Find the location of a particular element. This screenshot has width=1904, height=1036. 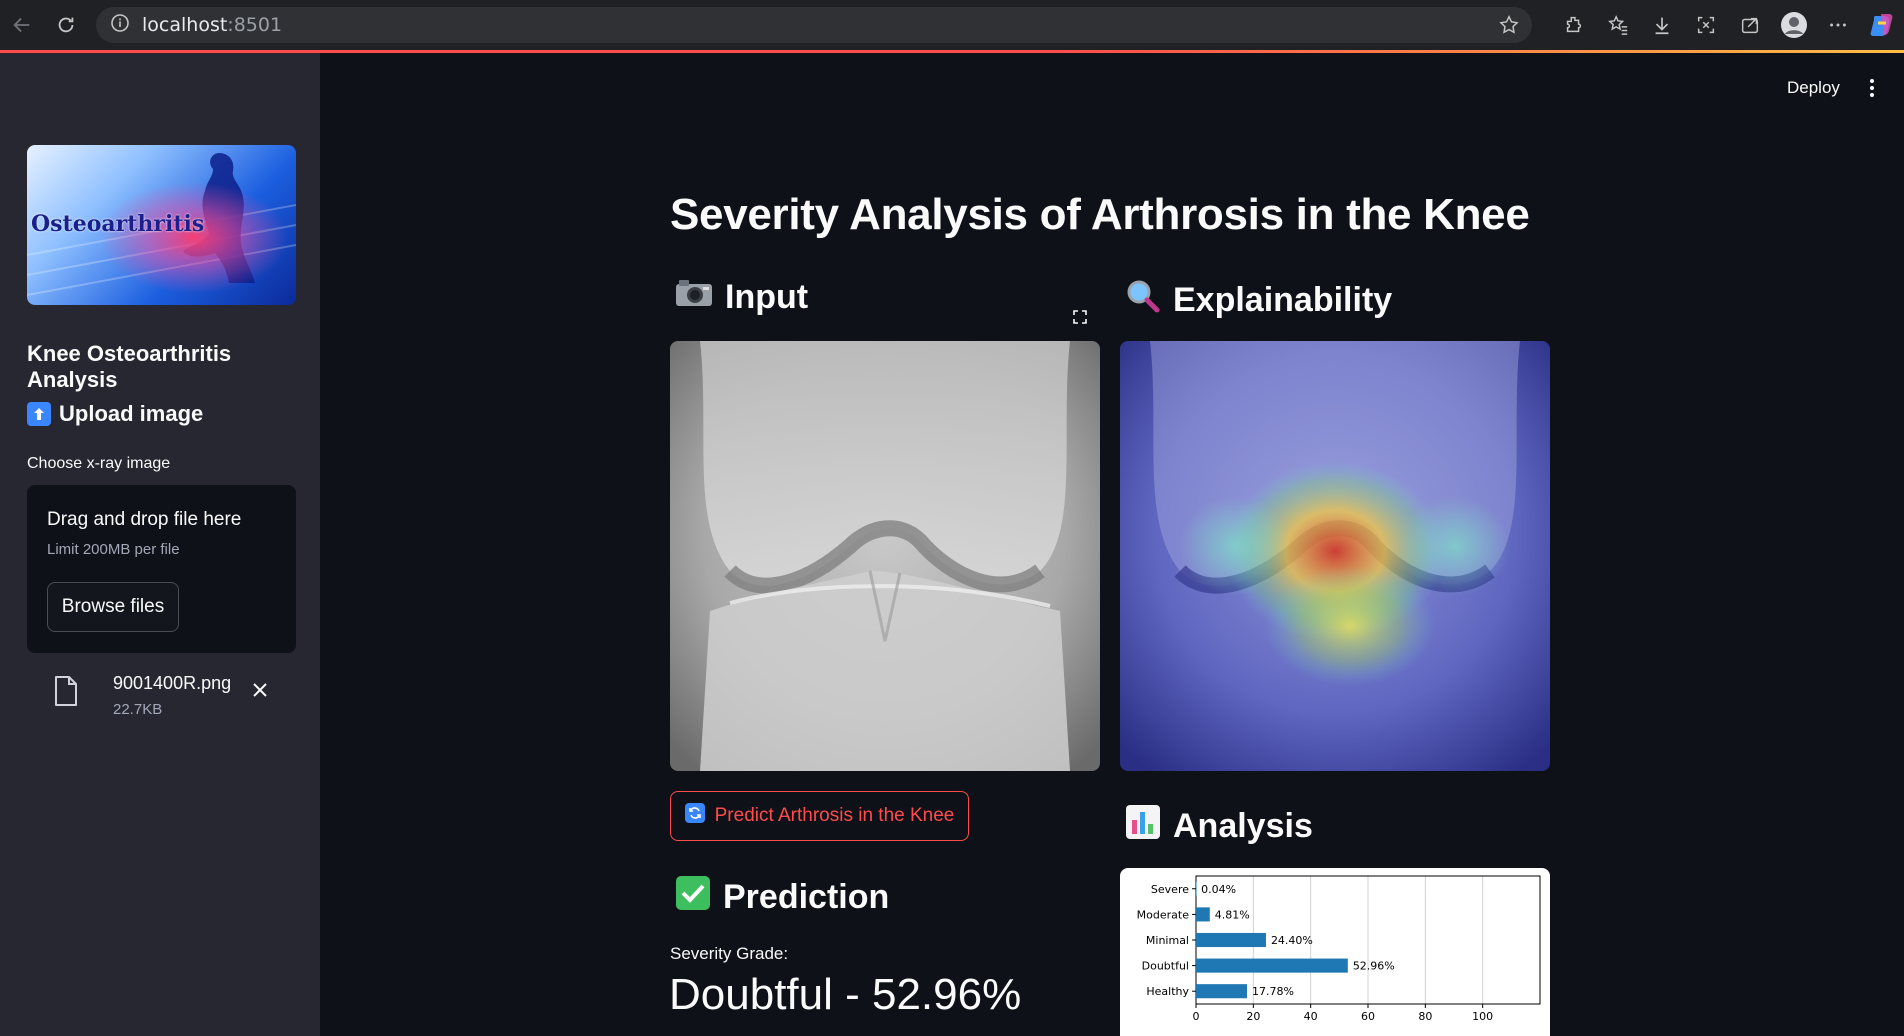

input-xray-image is located at coordinates (885, 556).